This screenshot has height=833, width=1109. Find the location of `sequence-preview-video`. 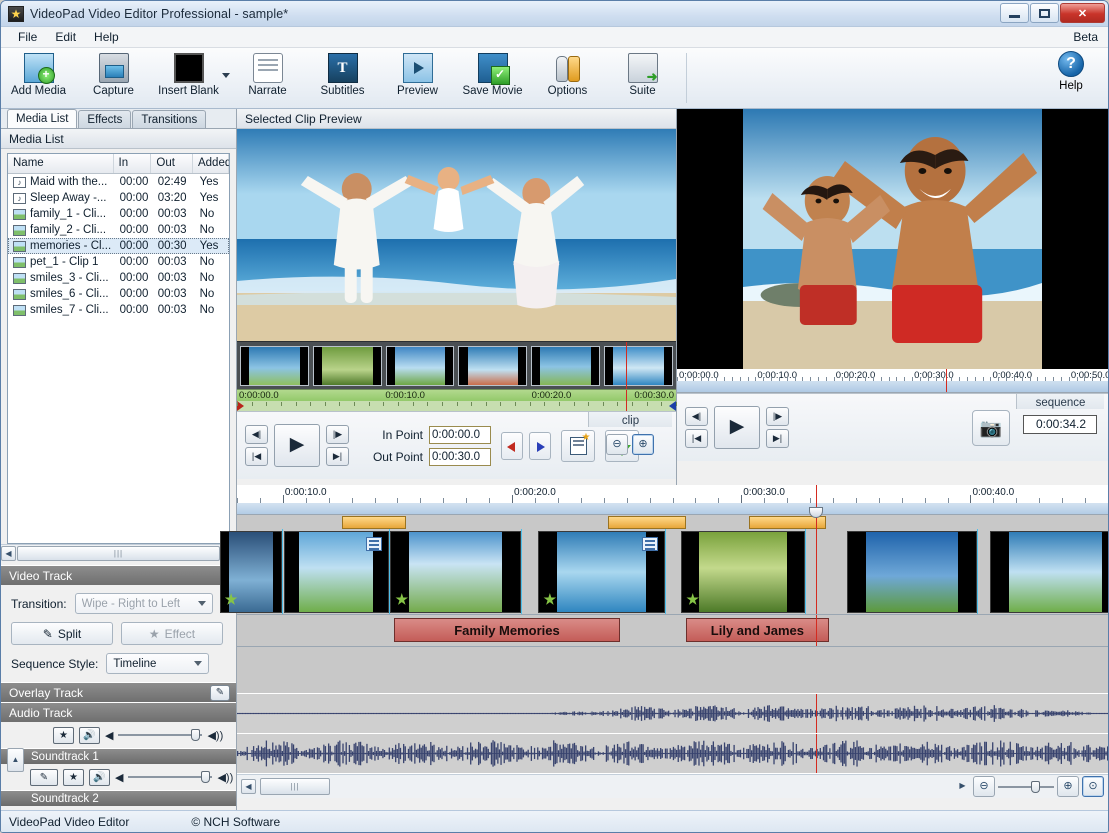

sequence-preview-video is located at coordinates (892, 239).